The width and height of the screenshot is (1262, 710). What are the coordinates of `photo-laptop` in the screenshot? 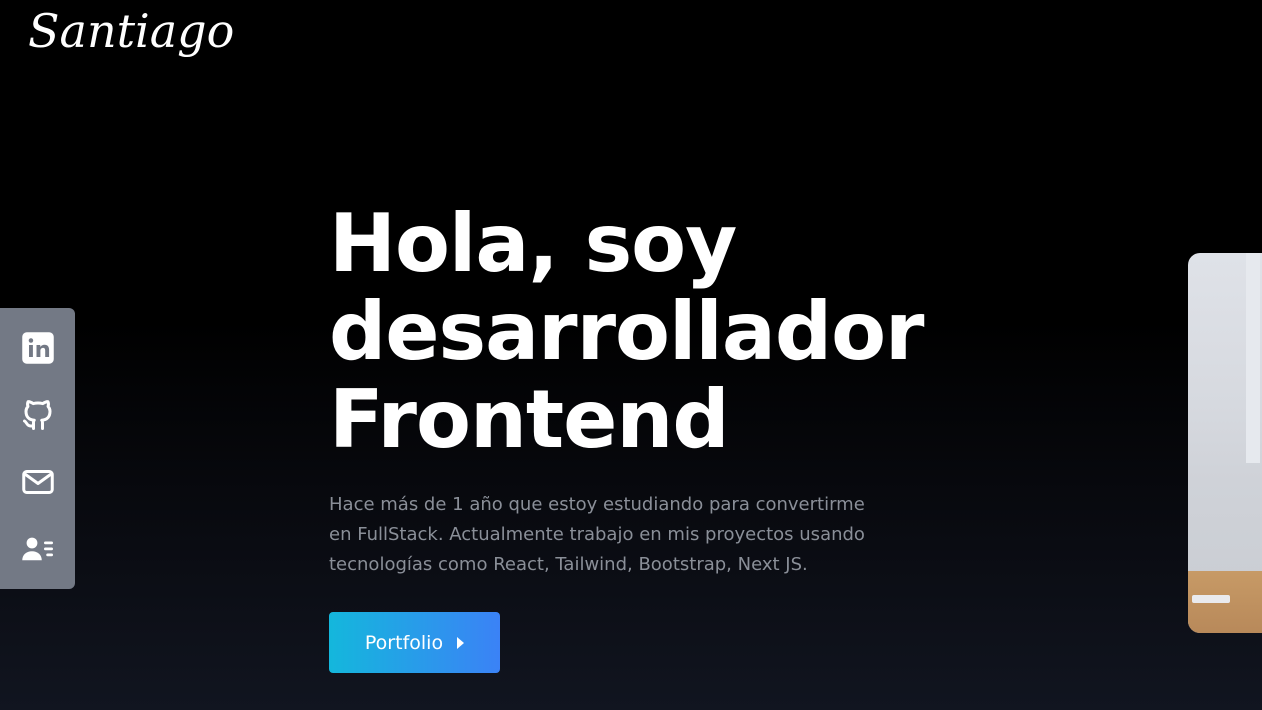 It's located at (1211, 599).